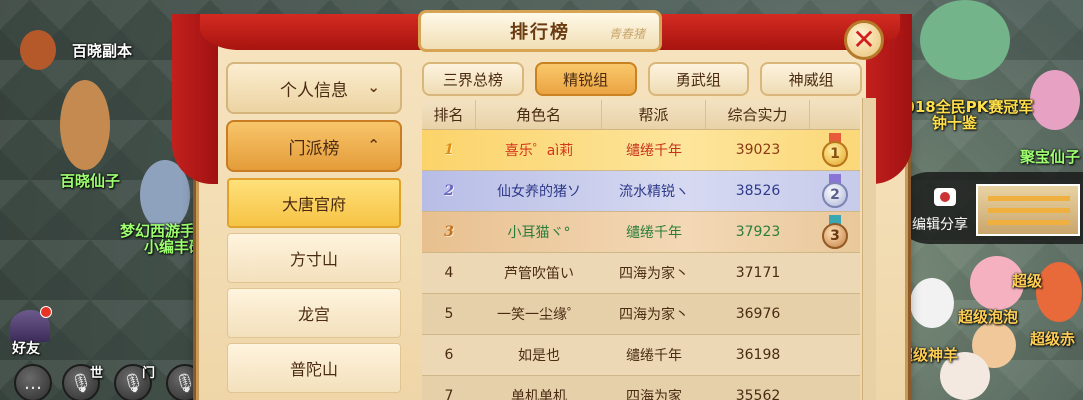 The height and width of the screenshot is (400, 1083). Describe the element at coordinates (698, 79) in the screenshot. I see `tab-brave: 勇武组` at that location.